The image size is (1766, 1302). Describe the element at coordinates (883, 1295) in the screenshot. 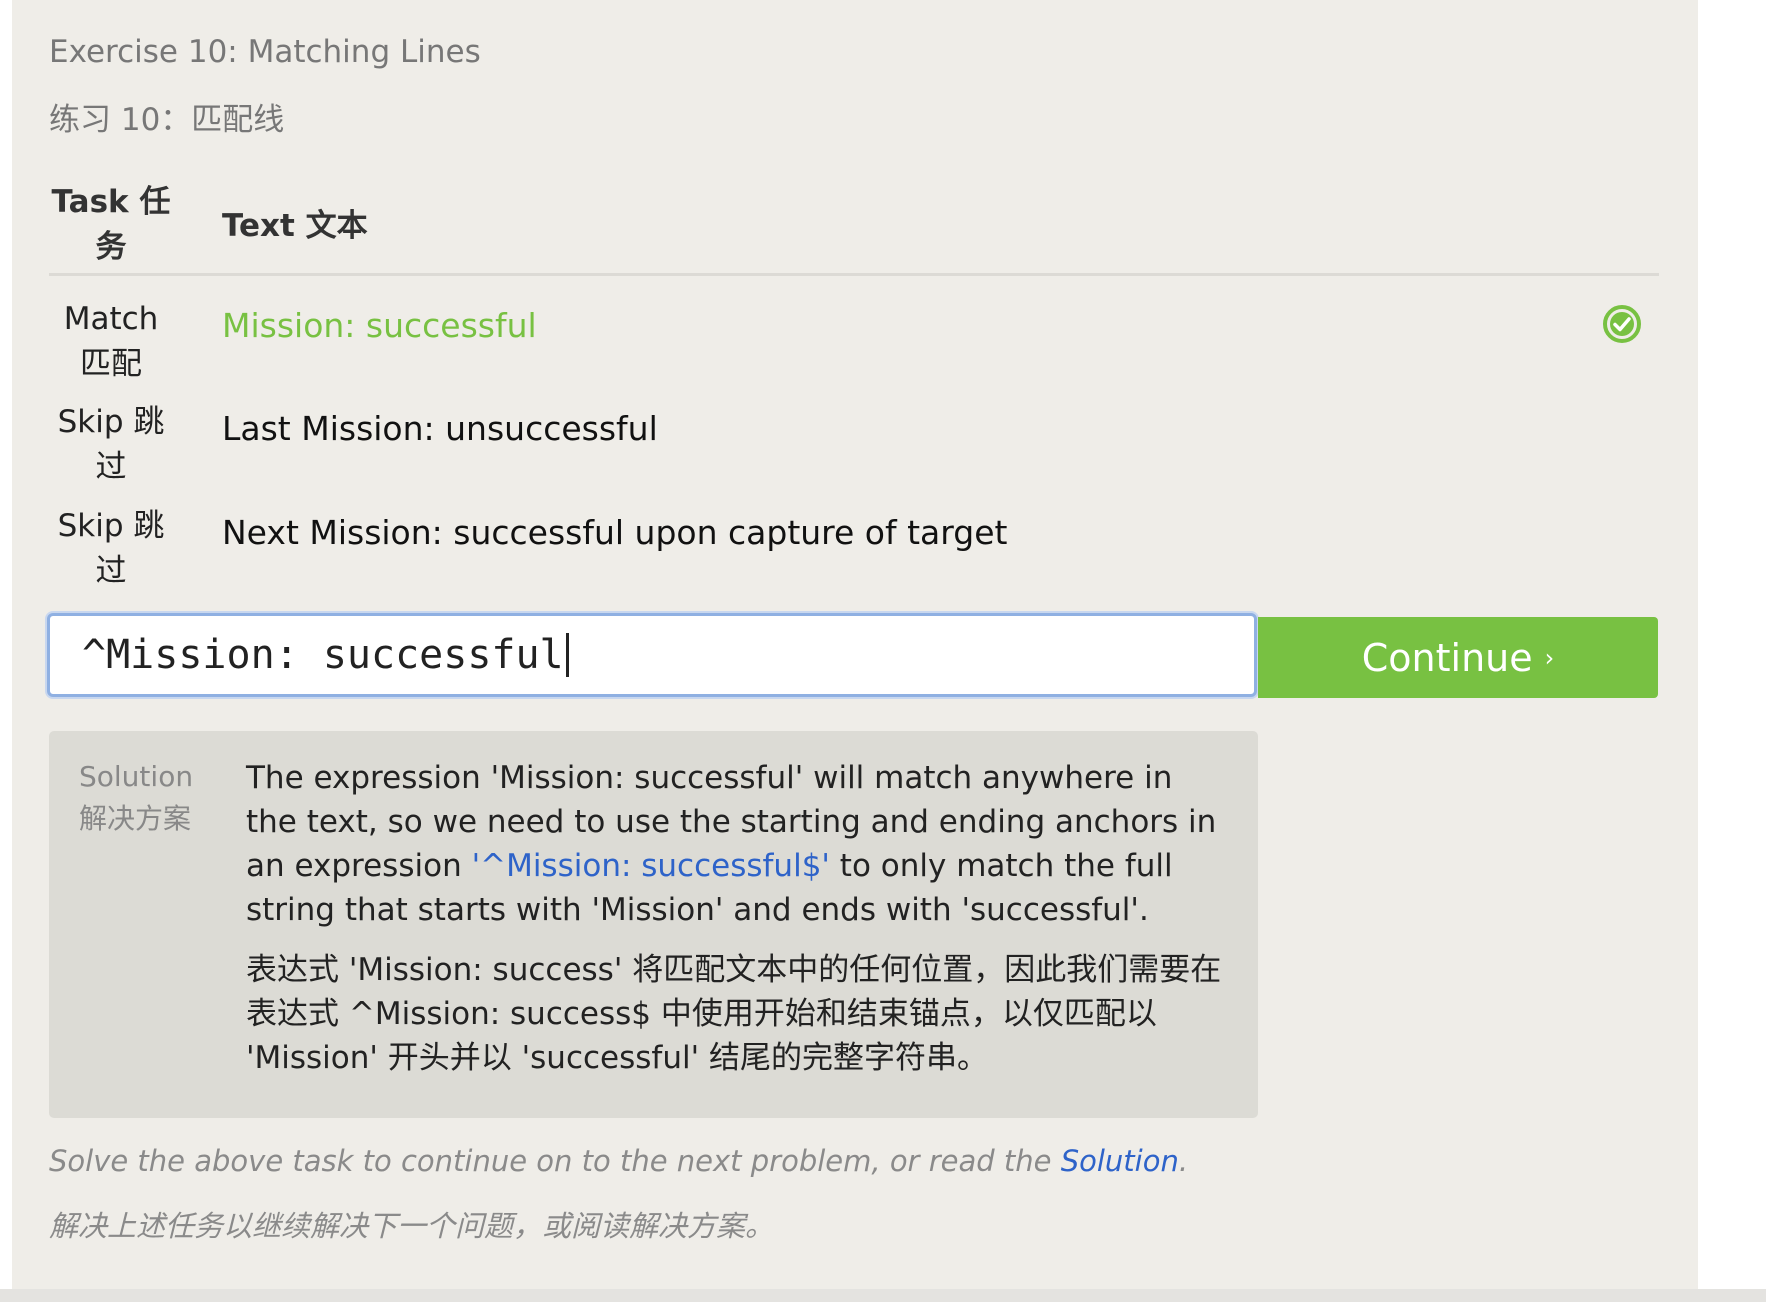

I see `bottom-strip` at that location.